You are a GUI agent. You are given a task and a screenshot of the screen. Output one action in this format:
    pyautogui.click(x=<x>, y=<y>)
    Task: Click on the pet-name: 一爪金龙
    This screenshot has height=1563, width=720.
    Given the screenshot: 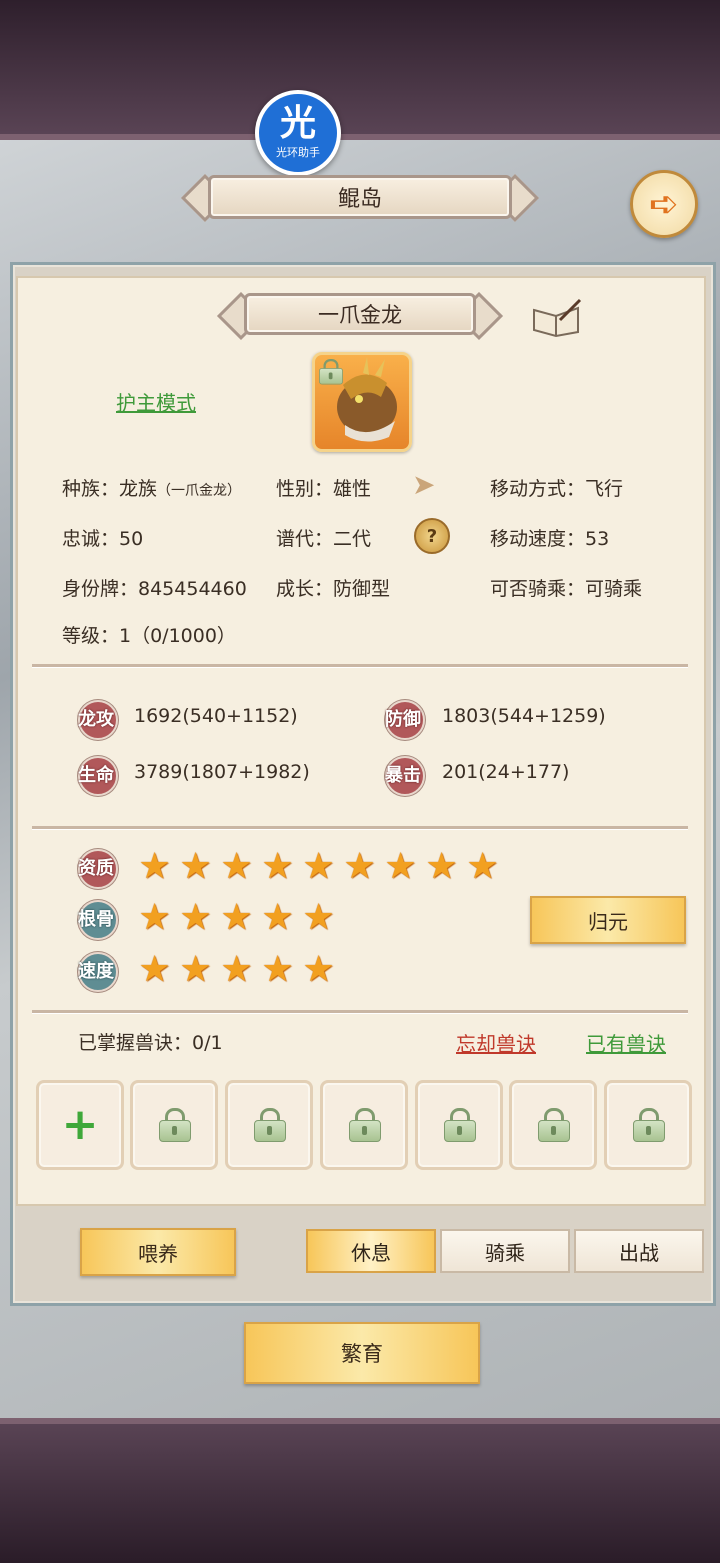 What is the action you would take?
    pyautogui.click(x=360, y=314)
    